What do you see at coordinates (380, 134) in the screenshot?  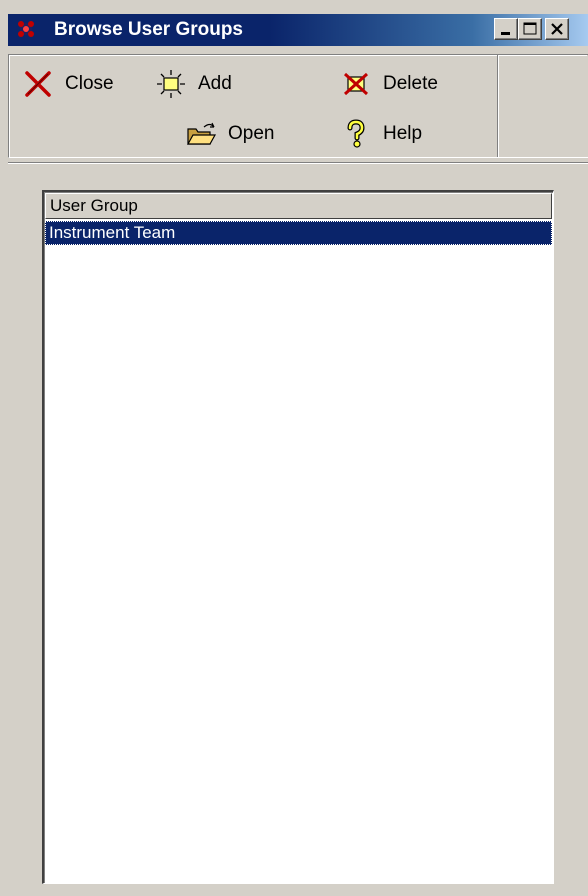 I see `help-button: Help` at bounding box center [380, 134].